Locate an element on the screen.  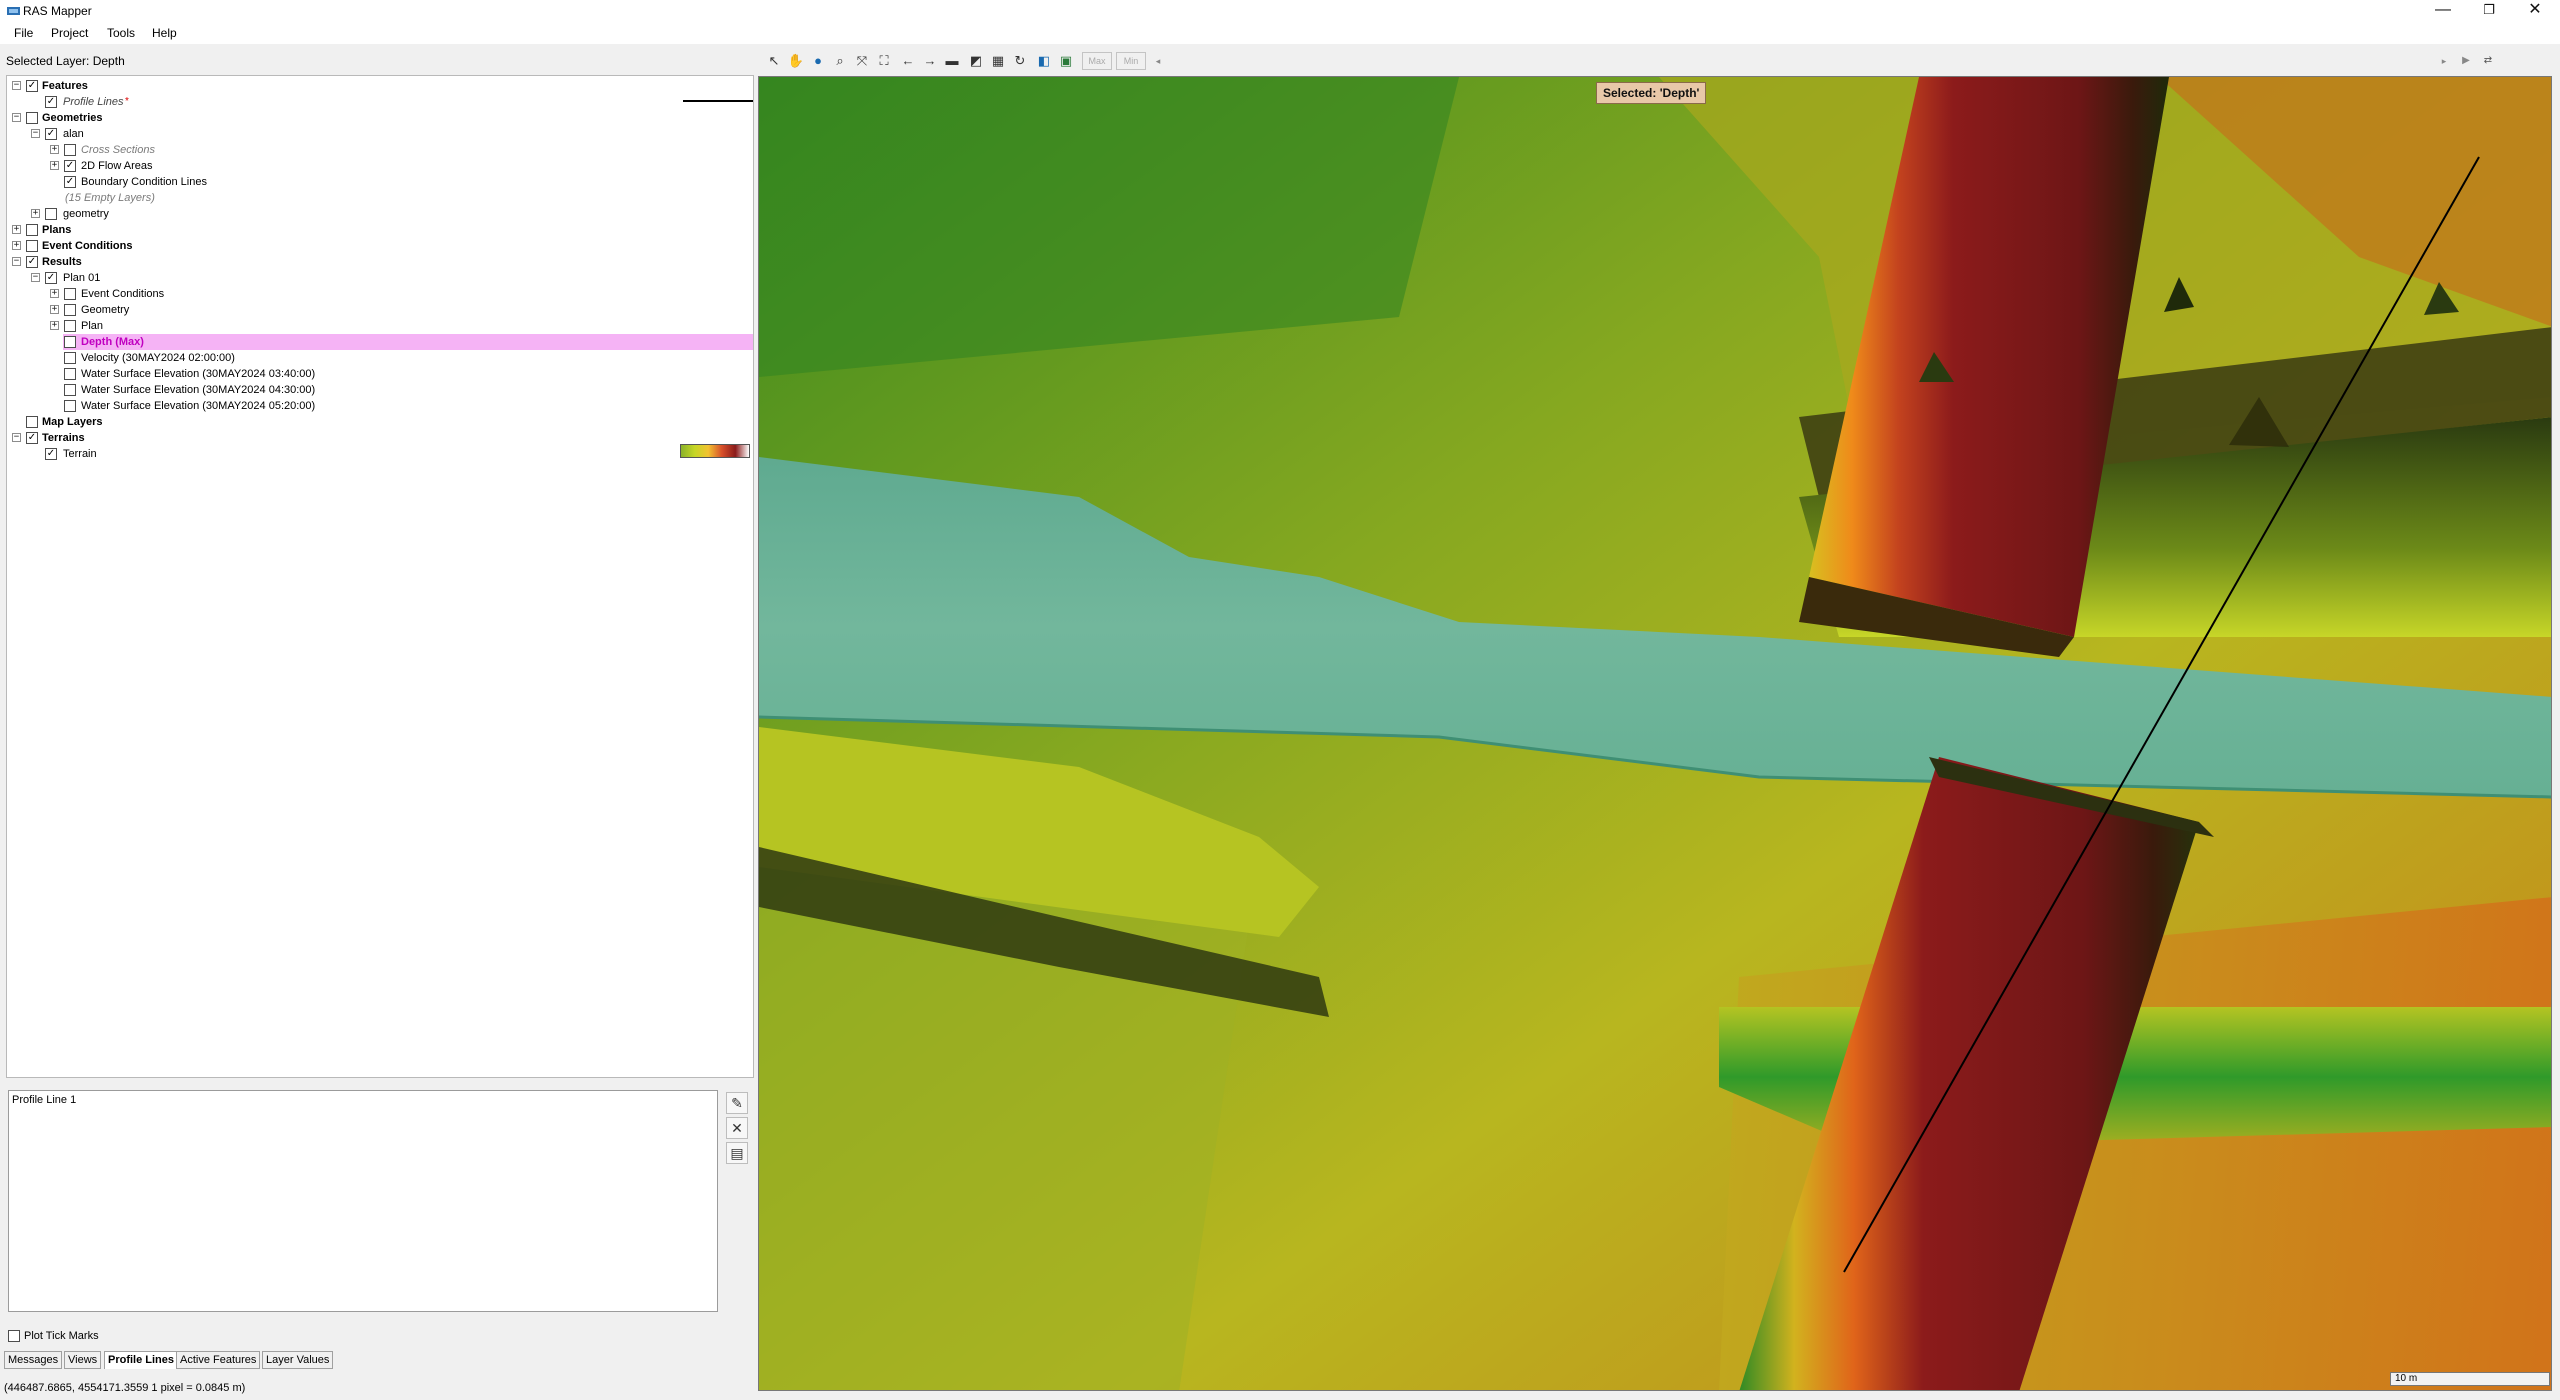
menu-tools: Tools is located at coordinates (121, 33).